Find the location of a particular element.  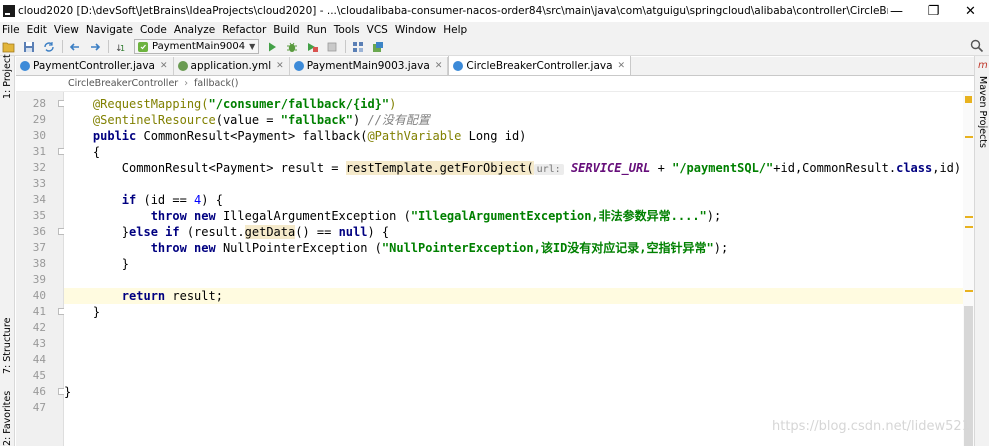

tab-label: CircleBreakerController.java is located at coordinates (539, 65).